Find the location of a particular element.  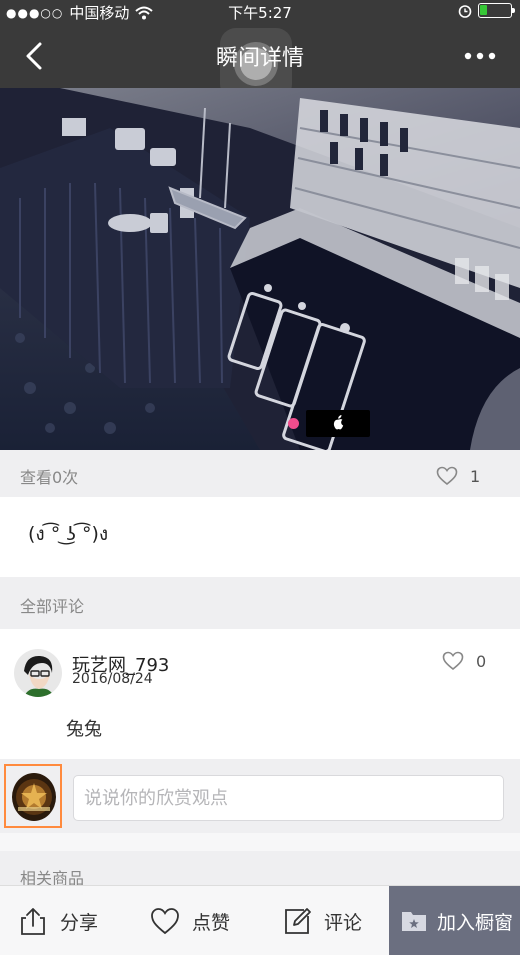

share-label: 分享 is located at coordinates (79, 922).